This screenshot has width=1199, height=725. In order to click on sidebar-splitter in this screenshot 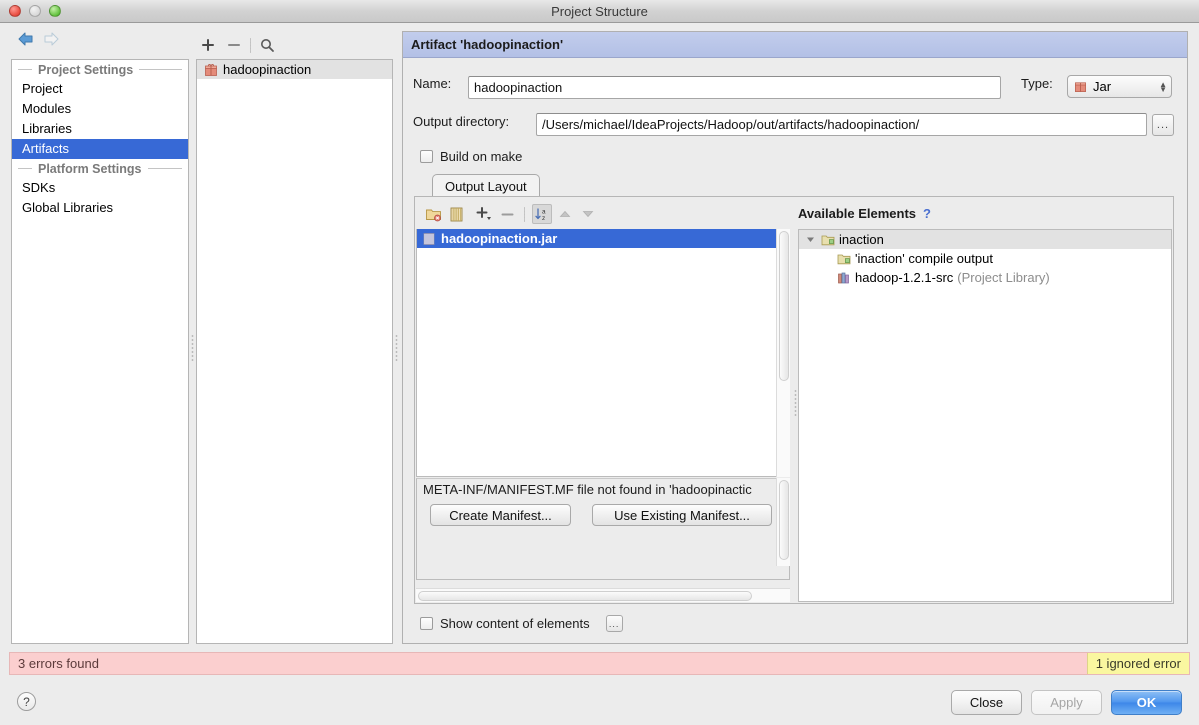, I will do `click(192, 348)`.